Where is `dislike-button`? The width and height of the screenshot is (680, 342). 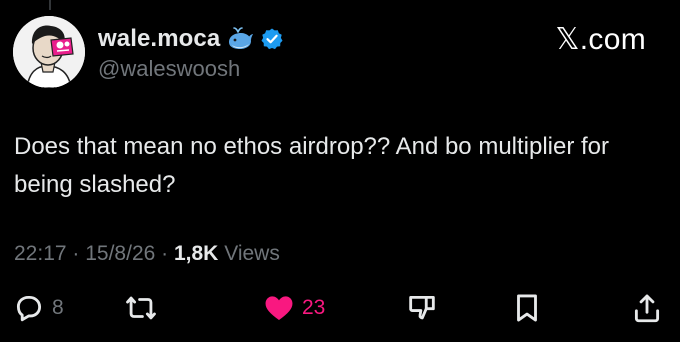 dislike-button is located at coordinates (422, 308).